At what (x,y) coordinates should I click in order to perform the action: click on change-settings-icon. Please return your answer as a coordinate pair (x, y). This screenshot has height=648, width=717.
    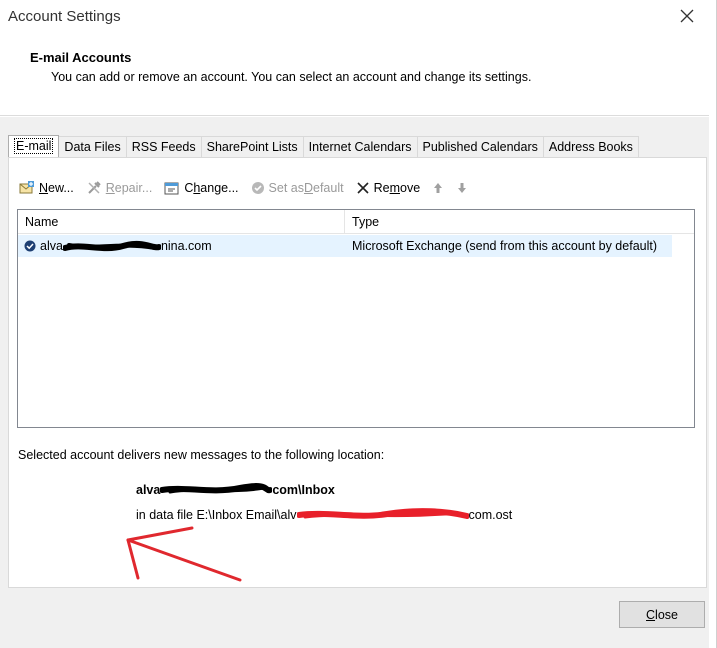
    Looking at the image, I should click on (171, 188).